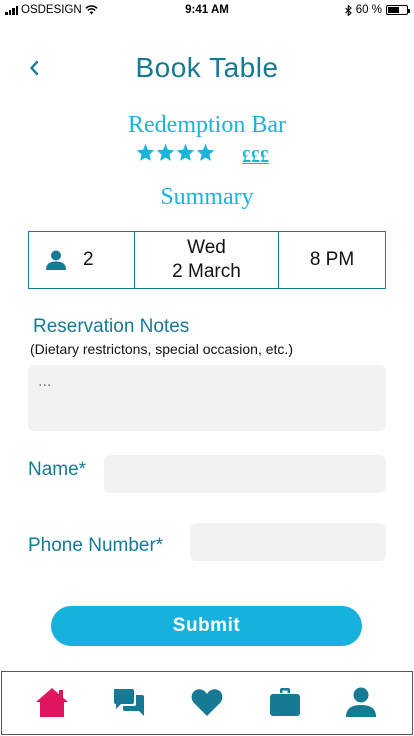  I want to click on battery-percent: 60 %, so click(368, 10).